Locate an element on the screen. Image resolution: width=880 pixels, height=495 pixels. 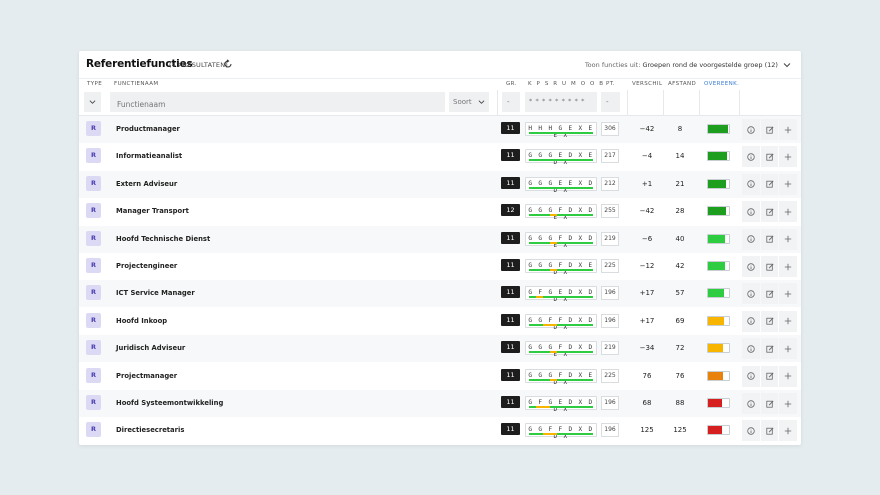
function-name: Projectengineer is located at coordinates (146, 266).